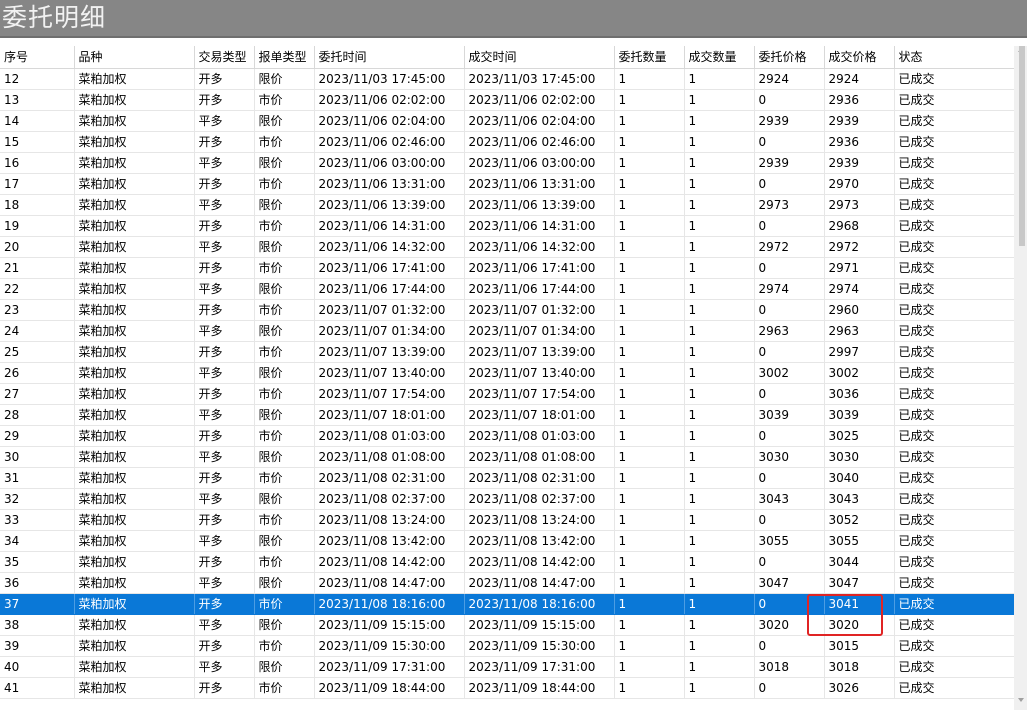  What do you see at coordinates (789, 289) in the screenshot?
I see `cell-order-price: 2974` at bounding box center [789, 289].